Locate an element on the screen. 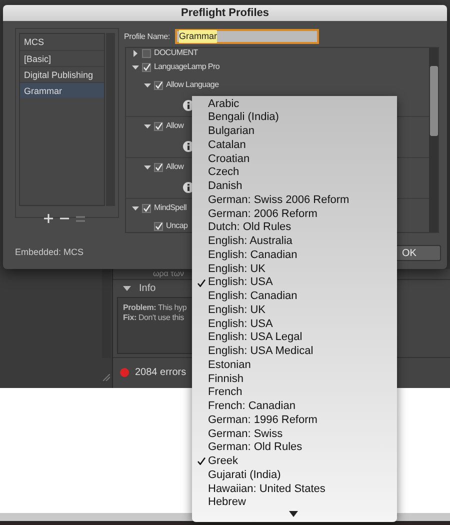 This screenshot has height=525, width=450. menu-item: Czech is located at coordinates (294, 173).